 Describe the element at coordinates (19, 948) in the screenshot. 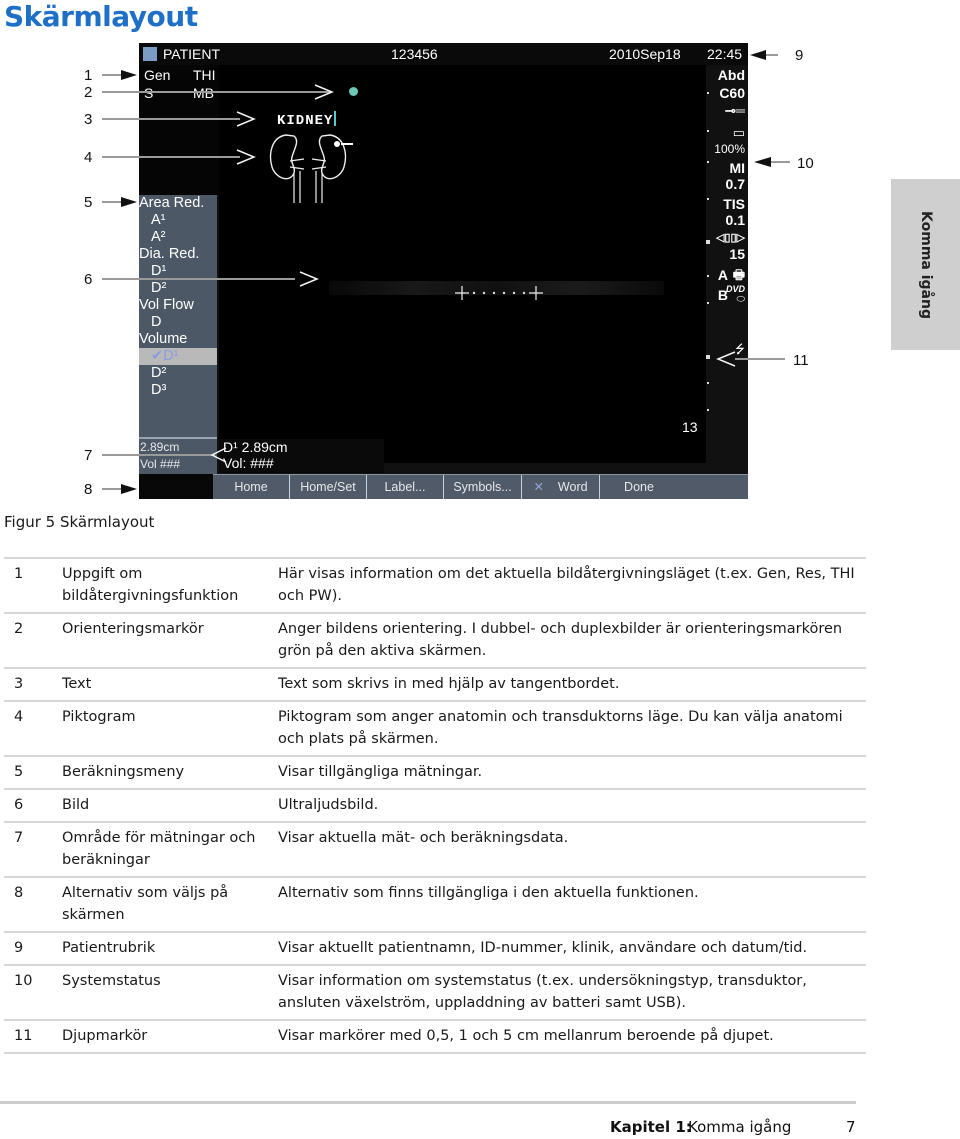

I see `row-number: 9` at that location.